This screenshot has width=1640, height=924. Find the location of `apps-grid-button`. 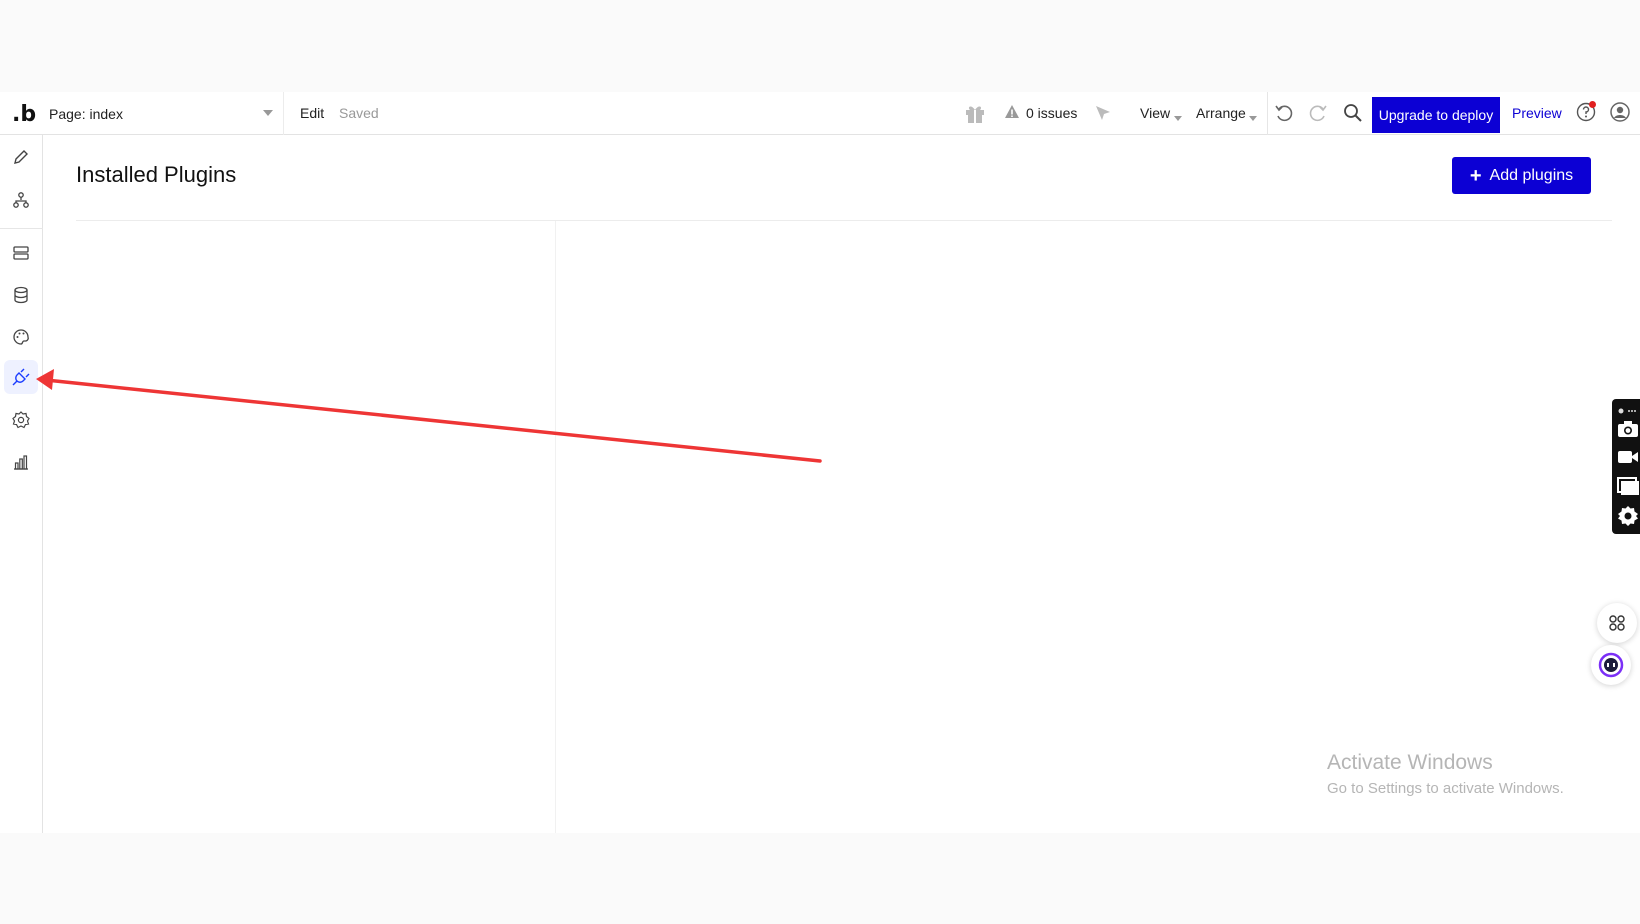

apps-grid-button is located at coordinates (1617, 623).